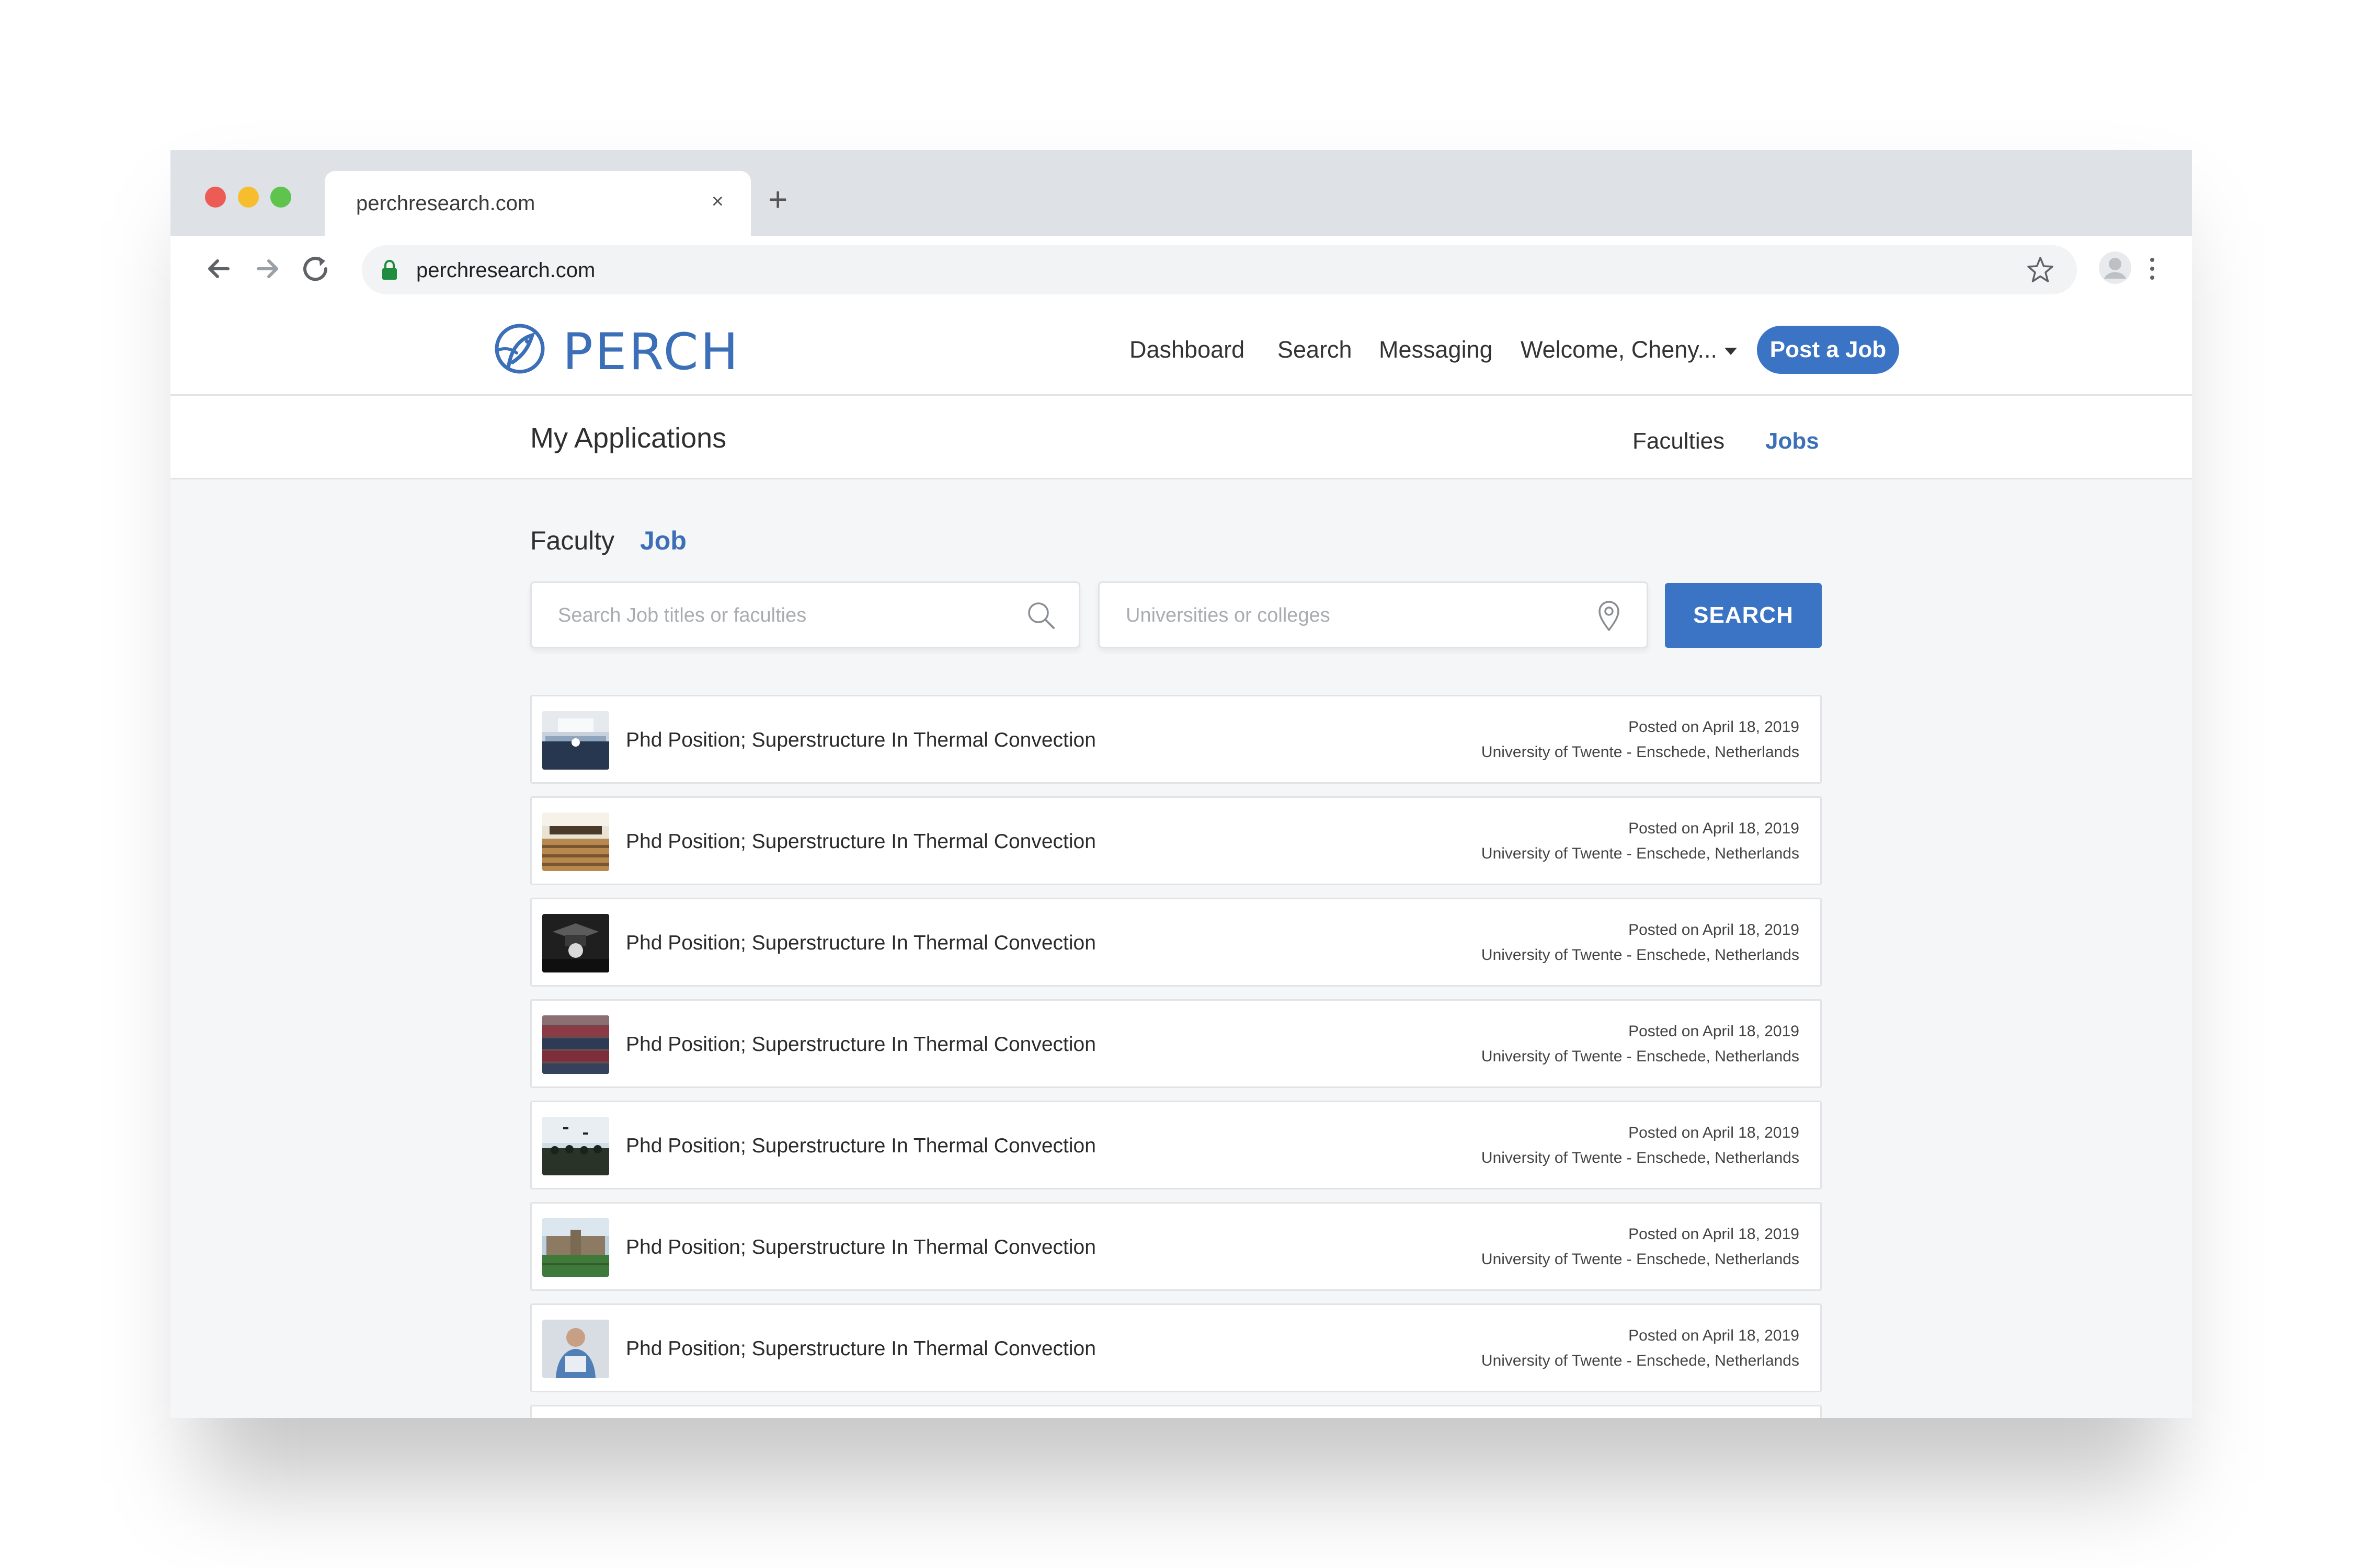  I want to click on job-search-box, so click(805, 614).